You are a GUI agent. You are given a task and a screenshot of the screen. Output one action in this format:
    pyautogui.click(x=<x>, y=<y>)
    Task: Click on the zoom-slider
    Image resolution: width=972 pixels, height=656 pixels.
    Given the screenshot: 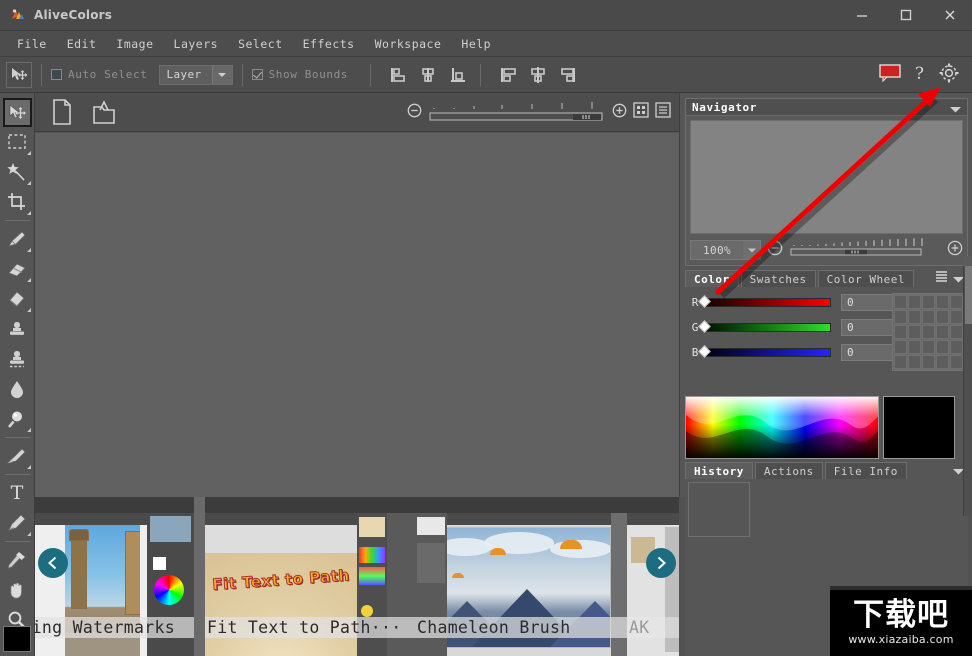 What is the action you would take?
    pyautogui.click(x=517, y=112)
    